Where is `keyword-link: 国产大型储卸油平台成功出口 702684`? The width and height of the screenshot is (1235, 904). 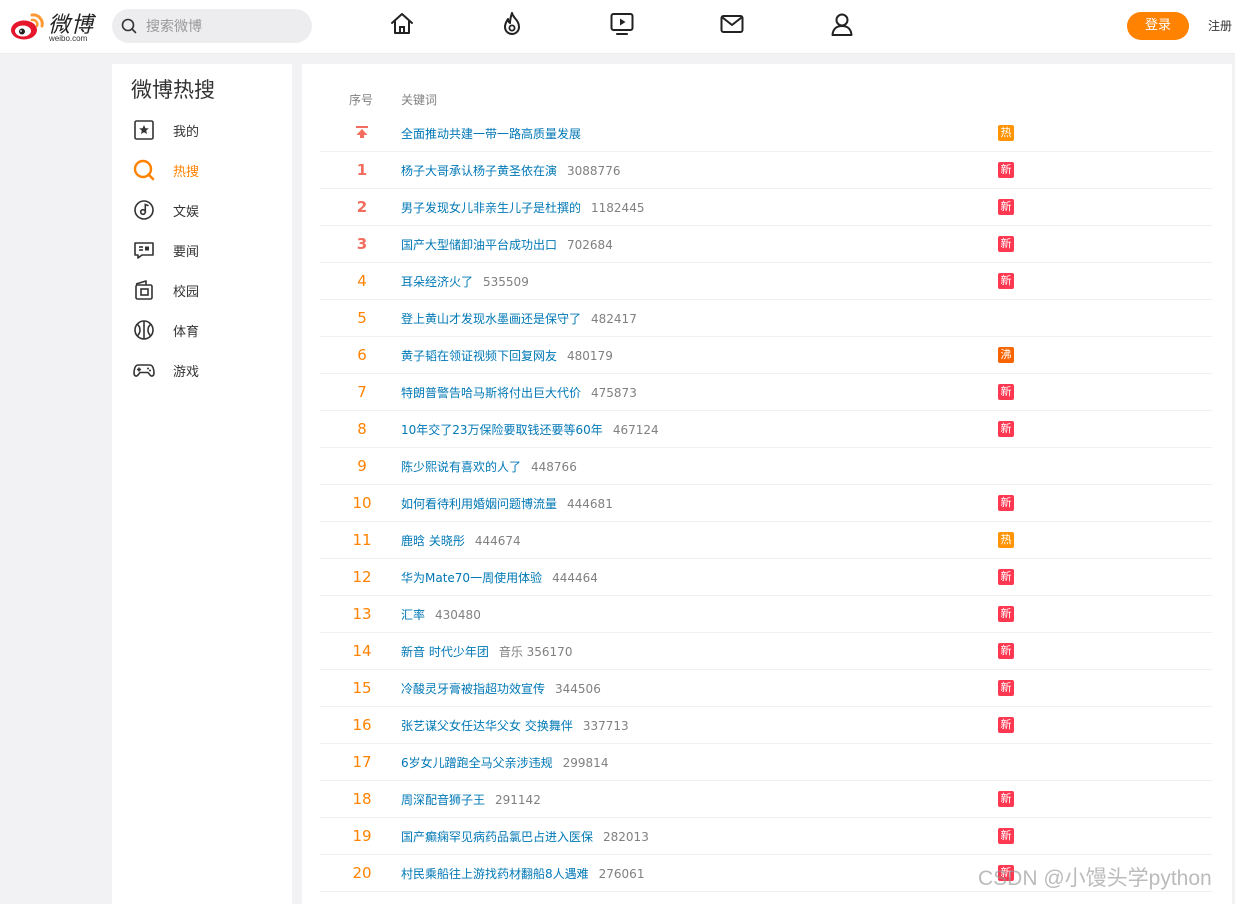
keyword-link: 国产大型储卸油平台成功出口 702684 is located at coordinates (507, 244).